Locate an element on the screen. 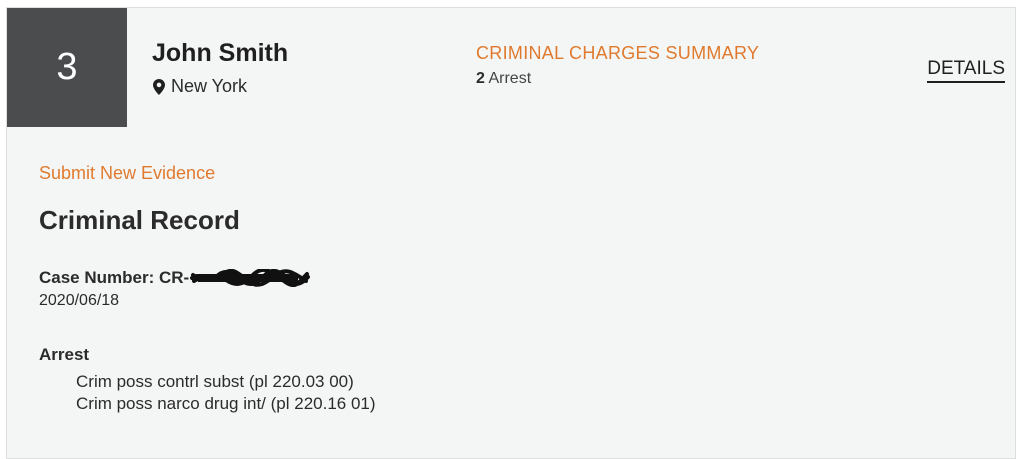  person-name: John Smith is located at coordinates (220, 53).